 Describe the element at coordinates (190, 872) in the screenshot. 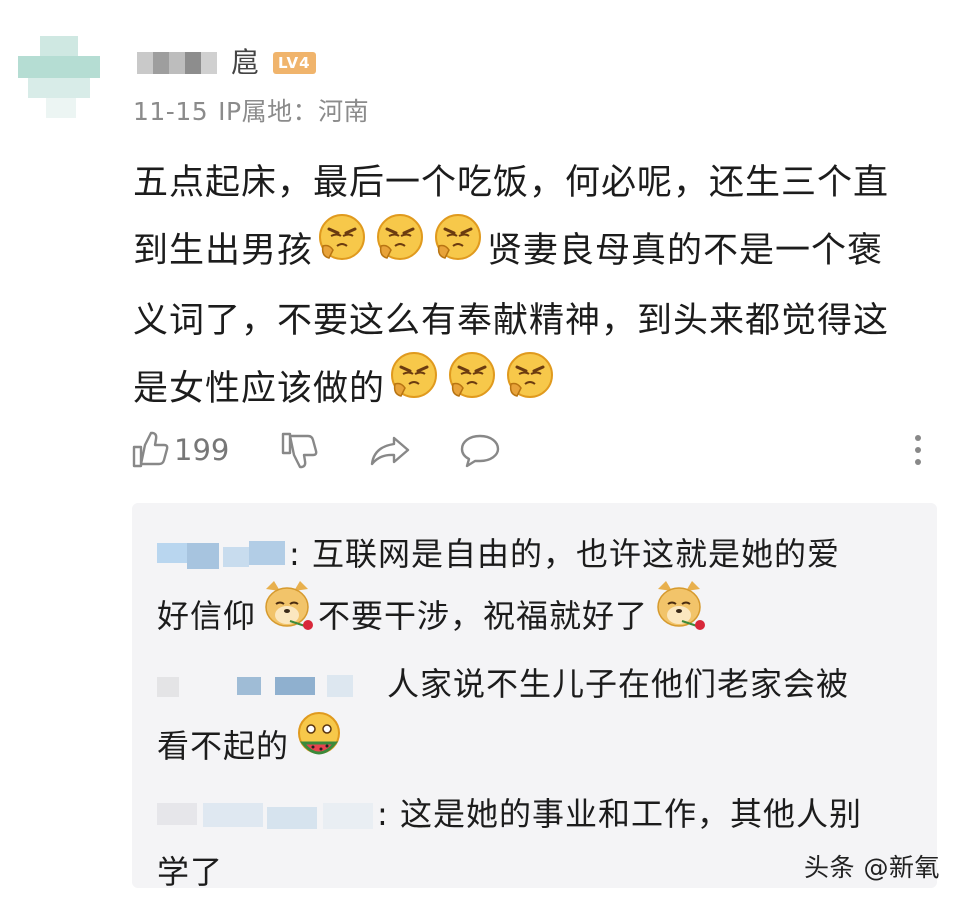

I see `reply-line: 学了` at that location.